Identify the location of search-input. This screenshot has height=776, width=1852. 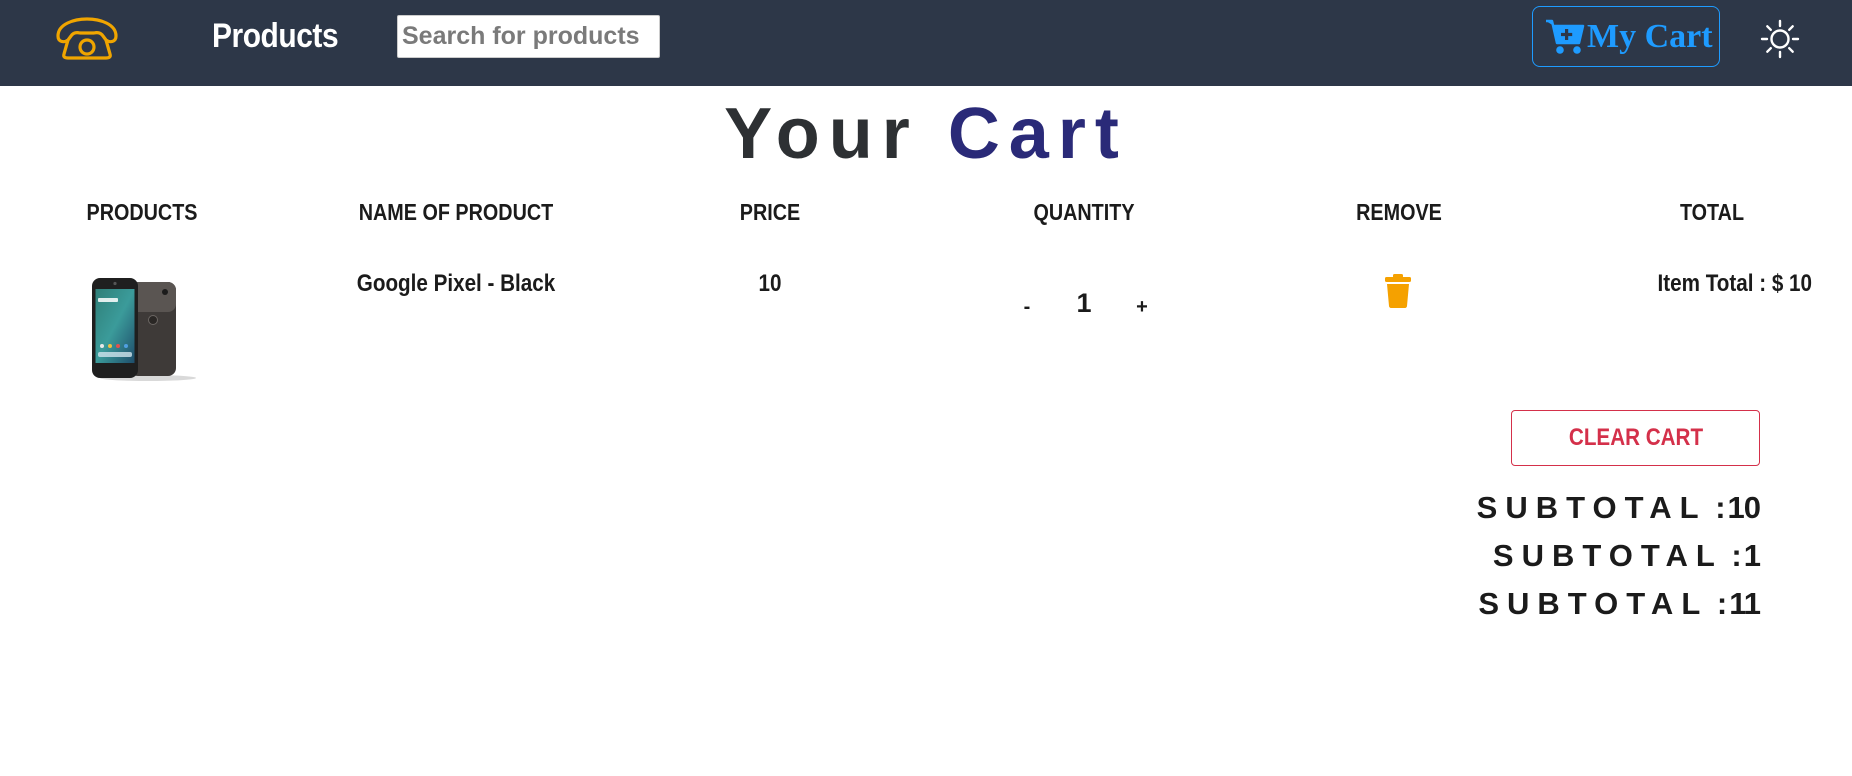
(528, 36).